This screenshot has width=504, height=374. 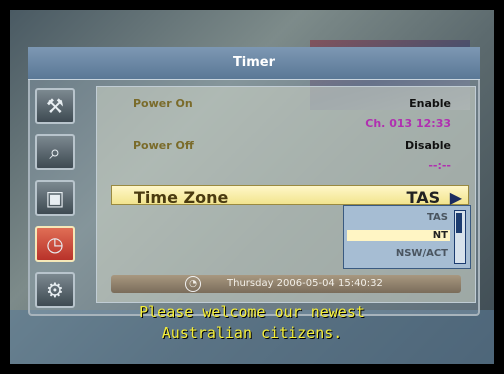 I want to click on power-on-channel-time: Ch. 013 12:33, so click(x=408, y=123).